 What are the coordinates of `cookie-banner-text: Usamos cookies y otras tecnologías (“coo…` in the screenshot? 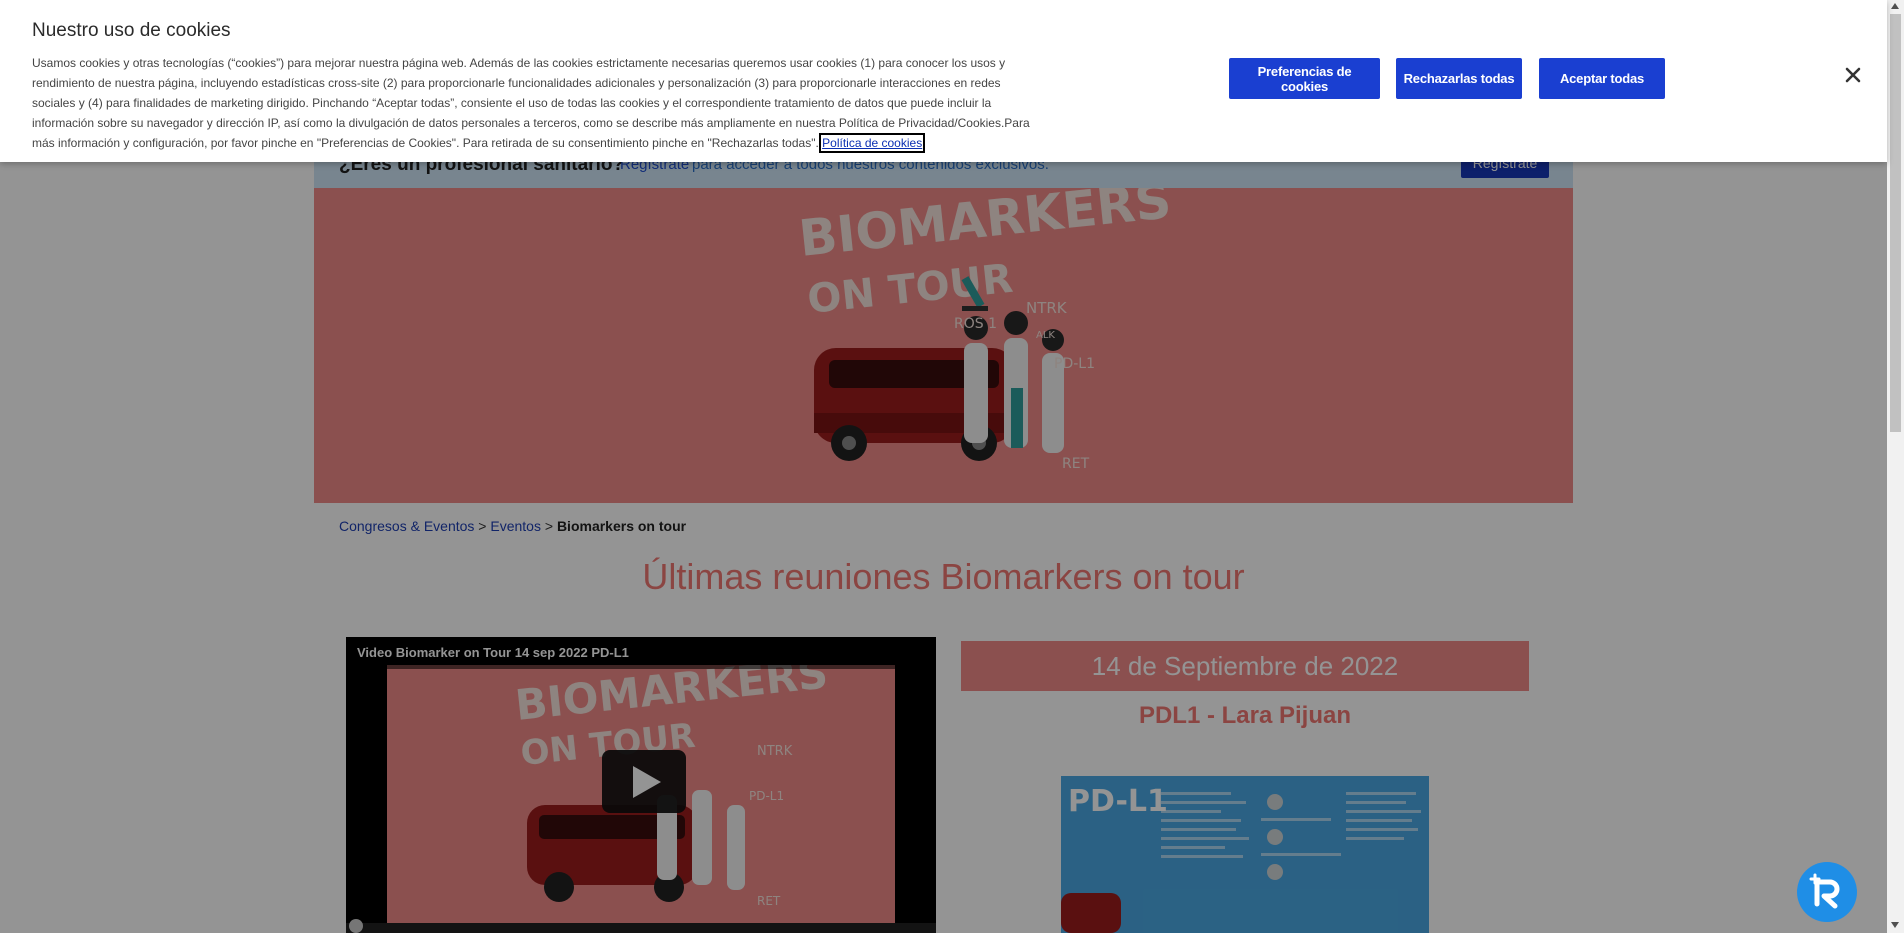 It's located at (532, 103).